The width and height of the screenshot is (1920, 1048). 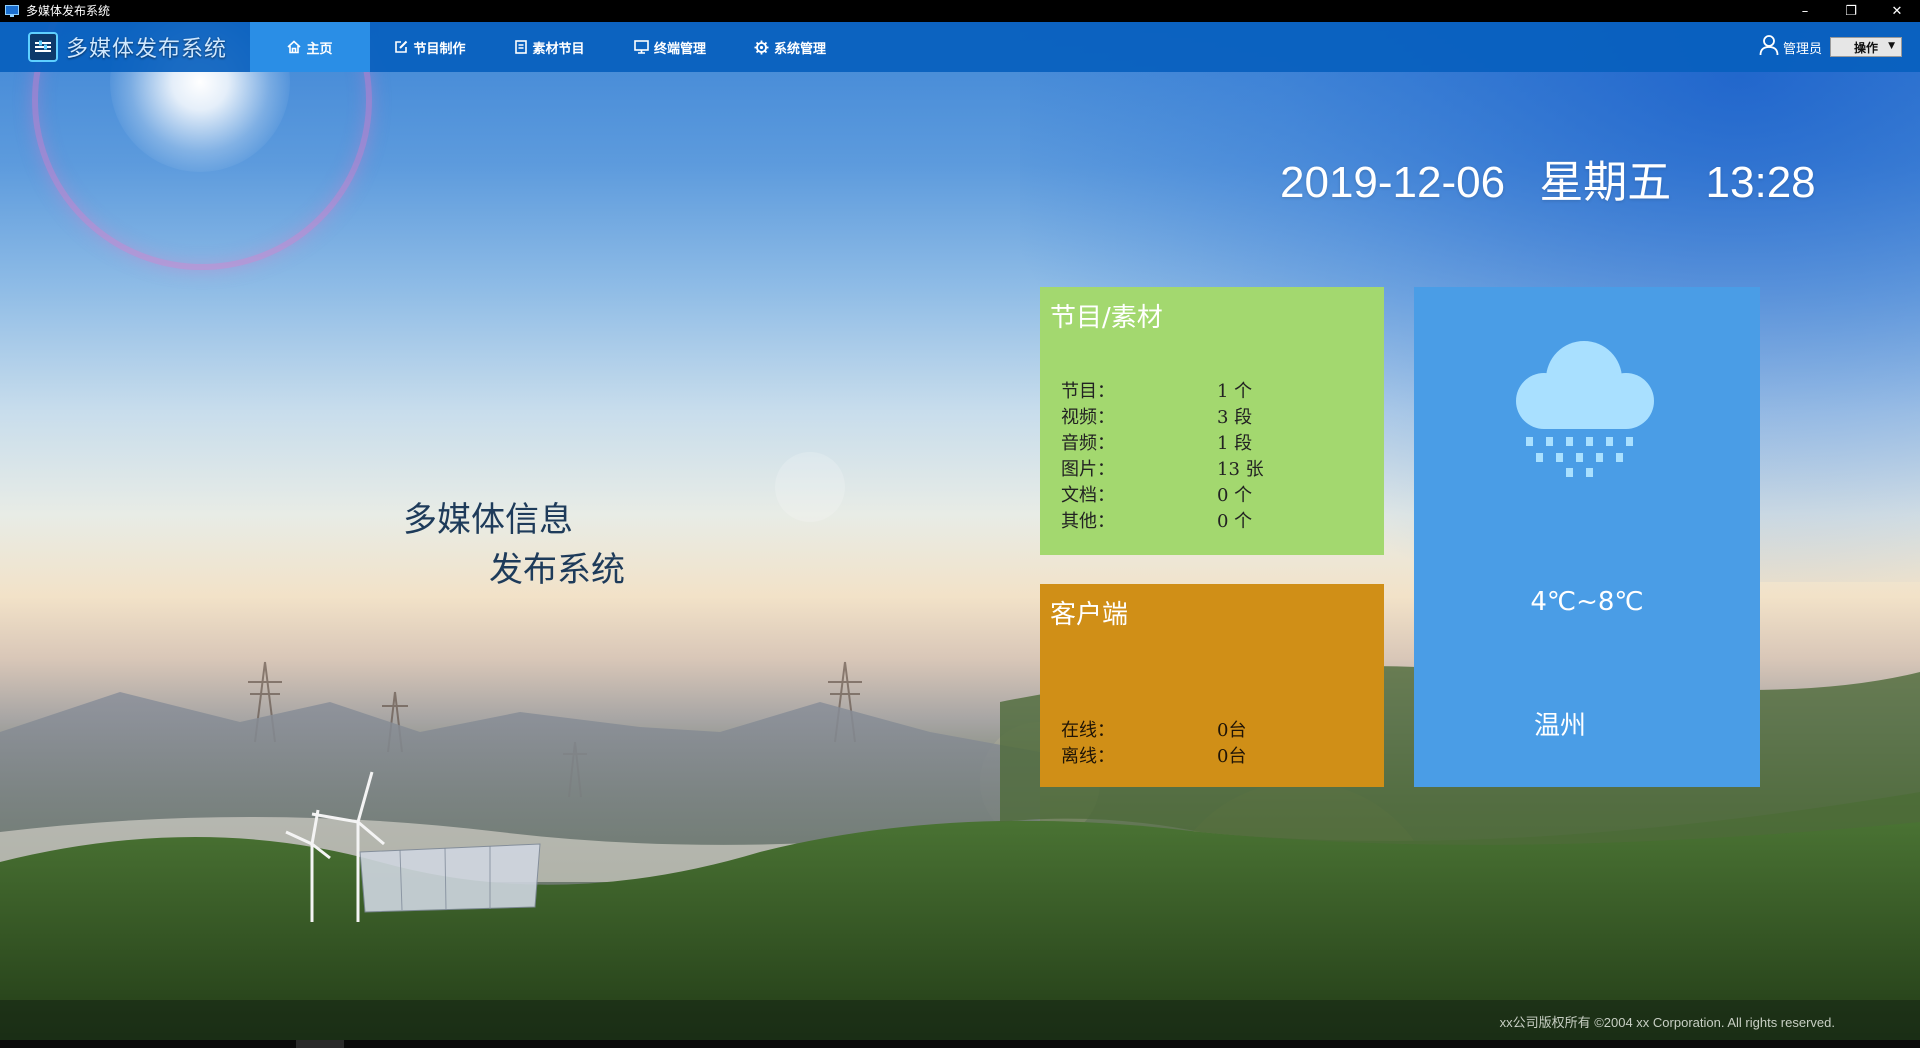 What do you see at coordinates (12, 11) in the screenshot?
I see `app-monitor-icon` at bounding box center [12, 11].